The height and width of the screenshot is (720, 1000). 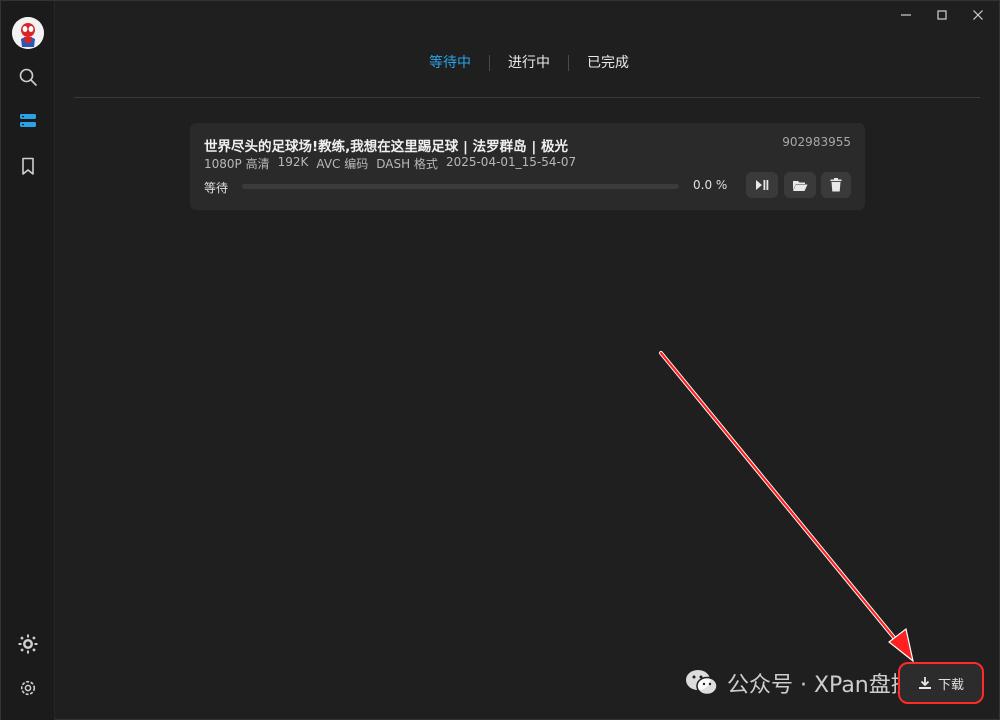 I want to click on tab-completed: 已完成, so click(x=608, y=63).